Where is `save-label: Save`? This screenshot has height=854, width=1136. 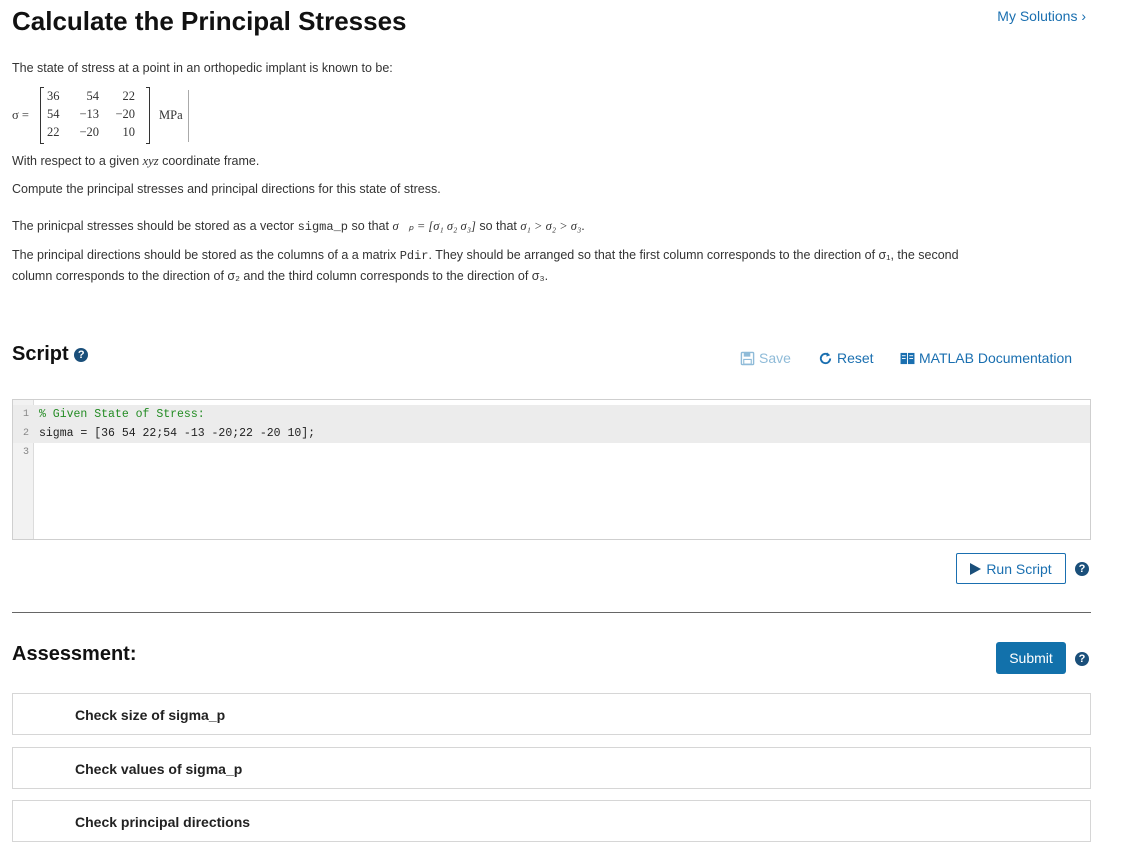
save-label: Save is located at coordinates (775, 358).